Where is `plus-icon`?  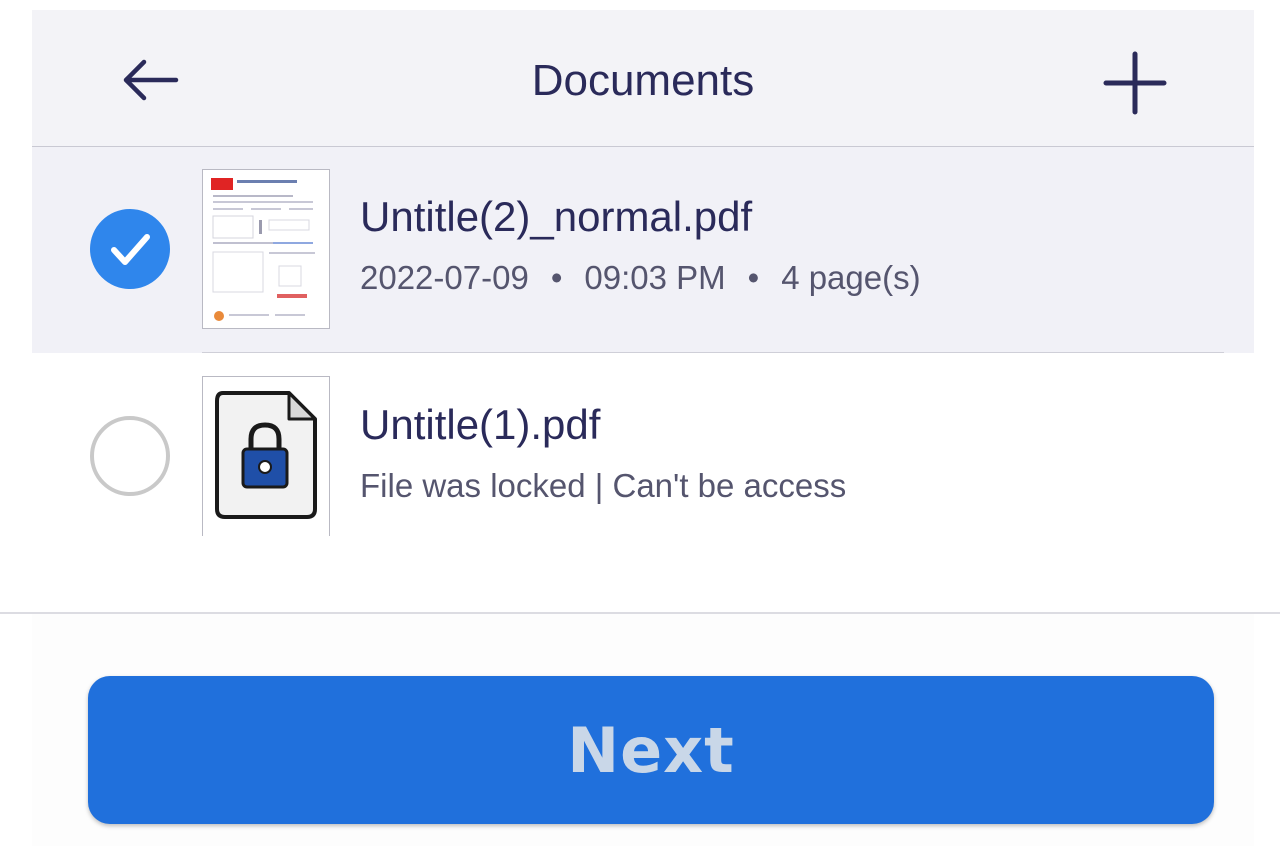 plus-icon is located at coordinates (1135, 83).